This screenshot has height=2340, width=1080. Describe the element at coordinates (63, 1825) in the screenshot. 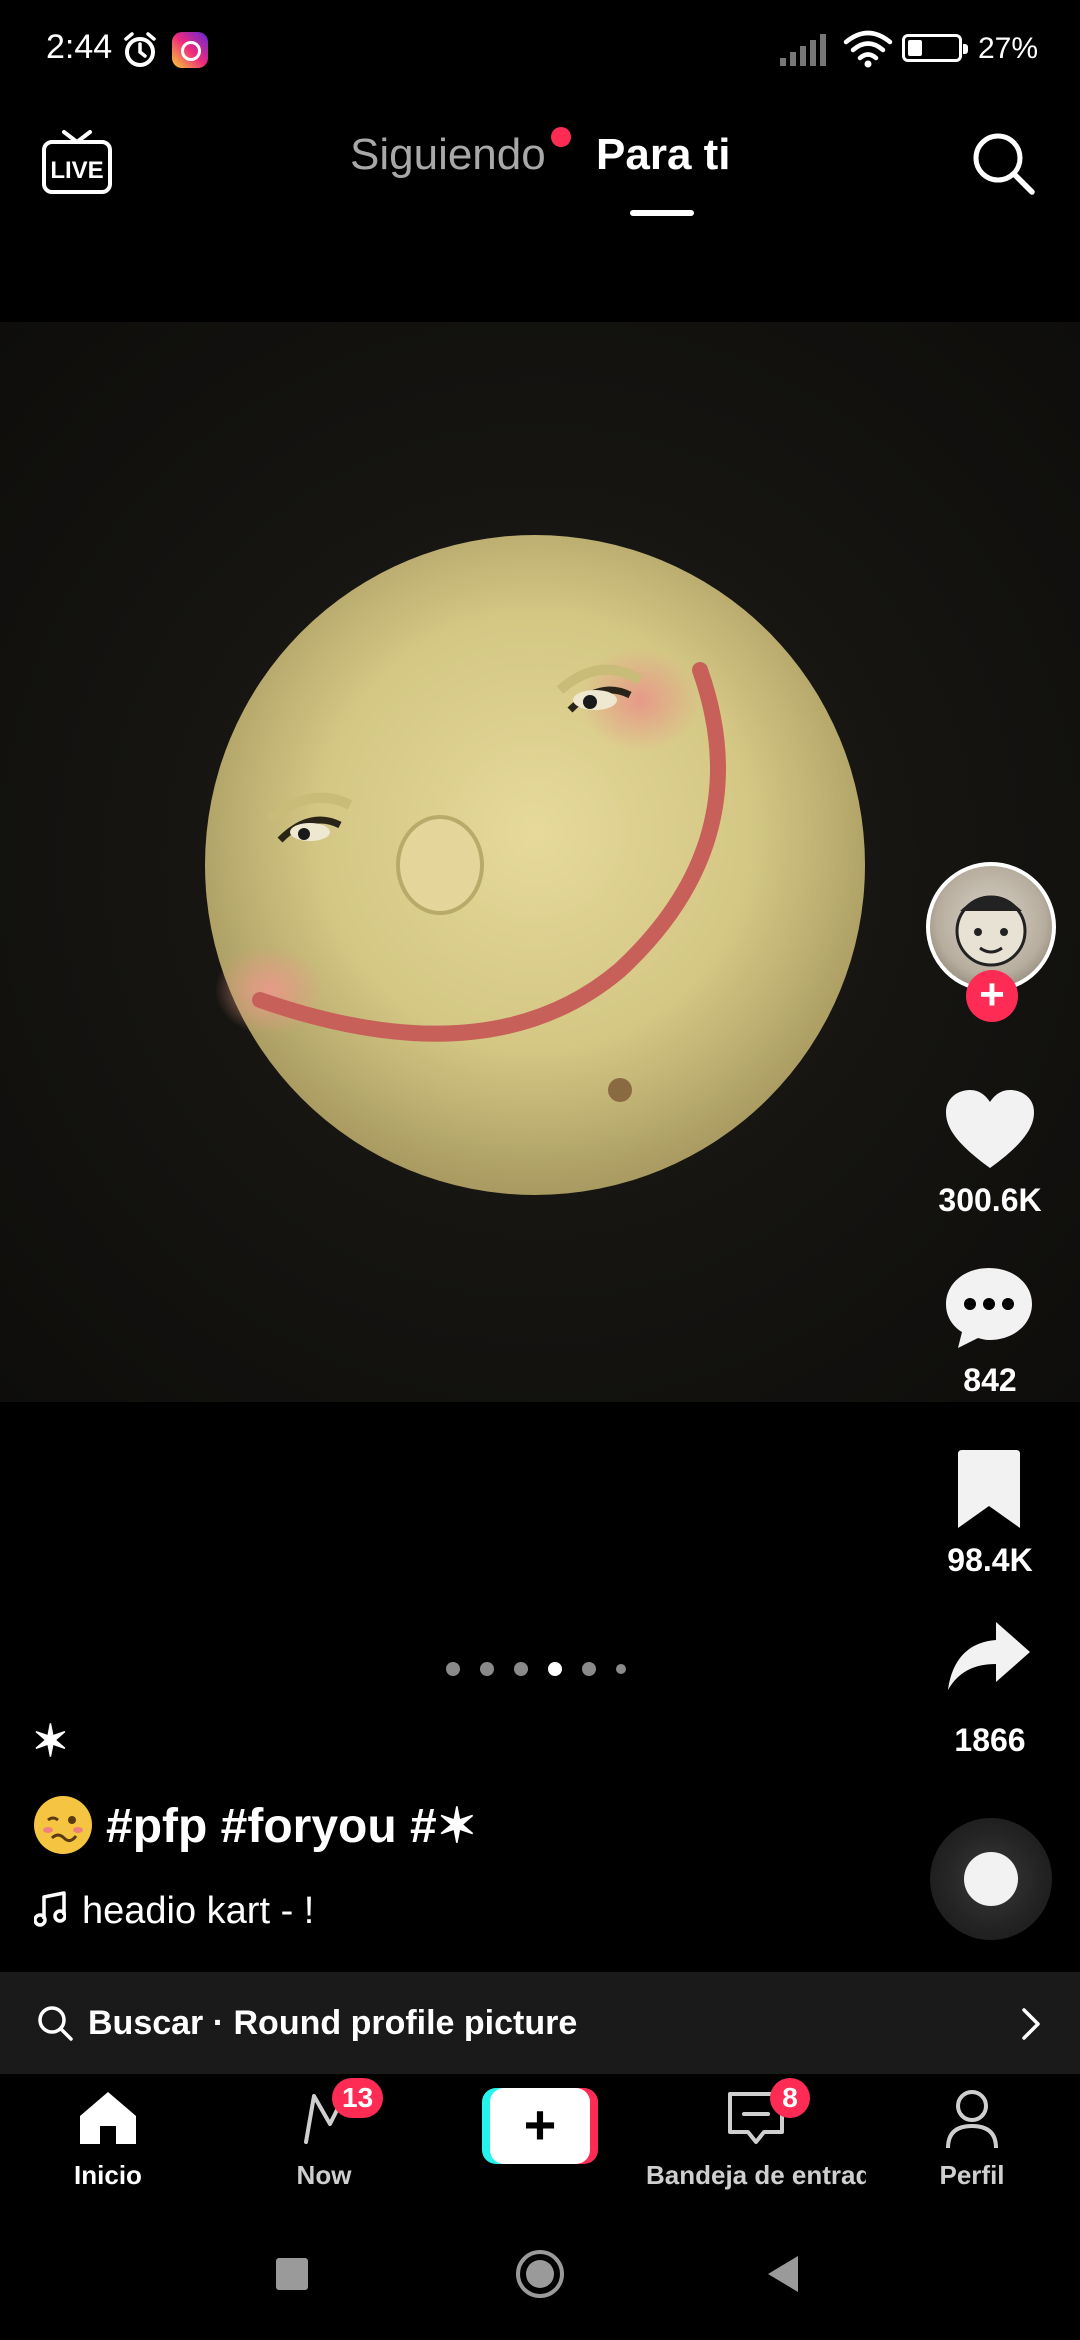

I see `woozy-face-emoji-icon` at that location.